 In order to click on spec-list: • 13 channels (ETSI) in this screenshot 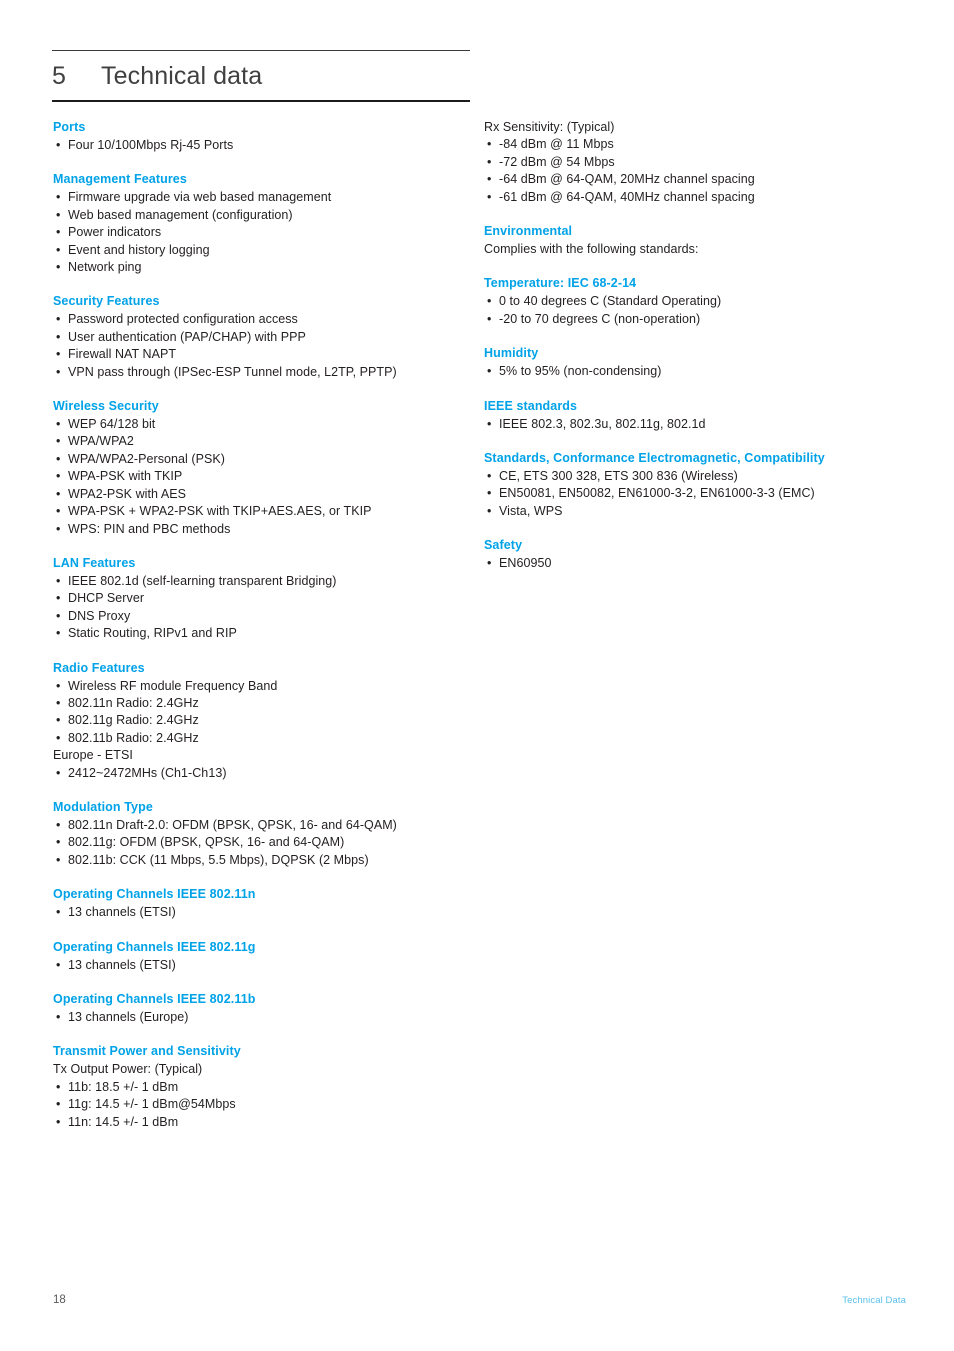, I will do `click(263, 965)`.